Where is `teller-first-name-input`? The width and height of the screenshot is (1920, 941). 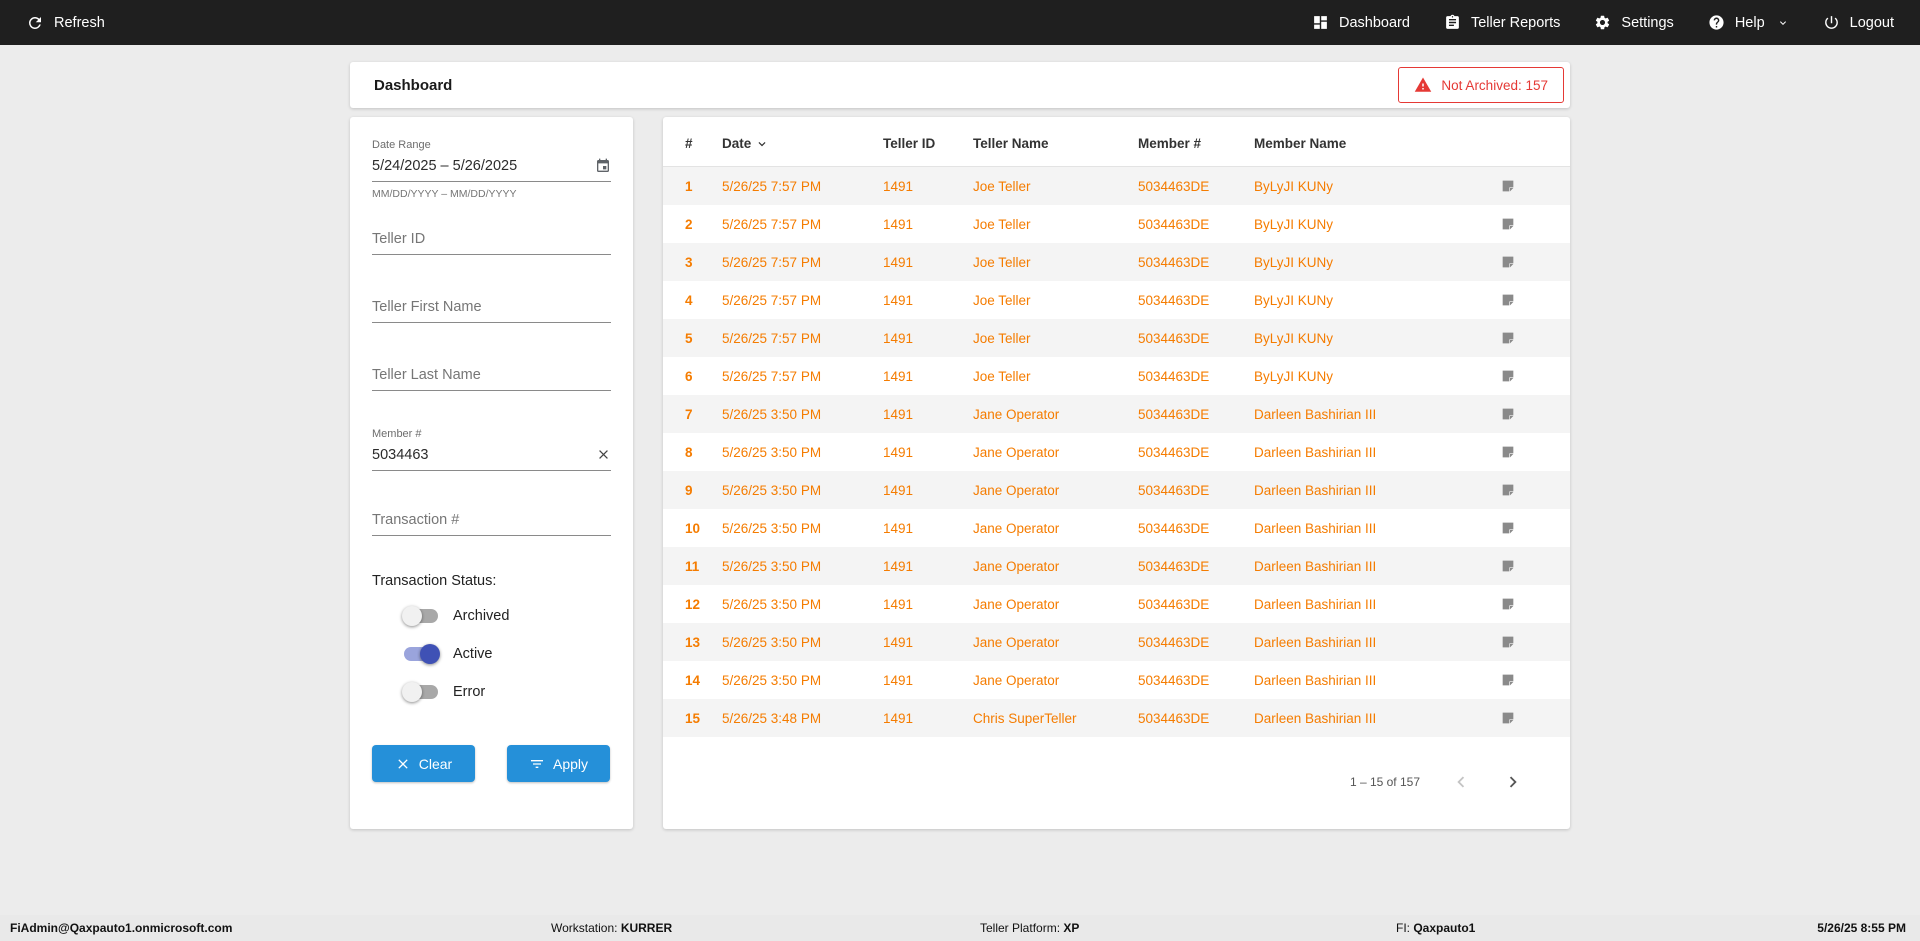 teller-first-name-input is located at coordinates (491, 307).